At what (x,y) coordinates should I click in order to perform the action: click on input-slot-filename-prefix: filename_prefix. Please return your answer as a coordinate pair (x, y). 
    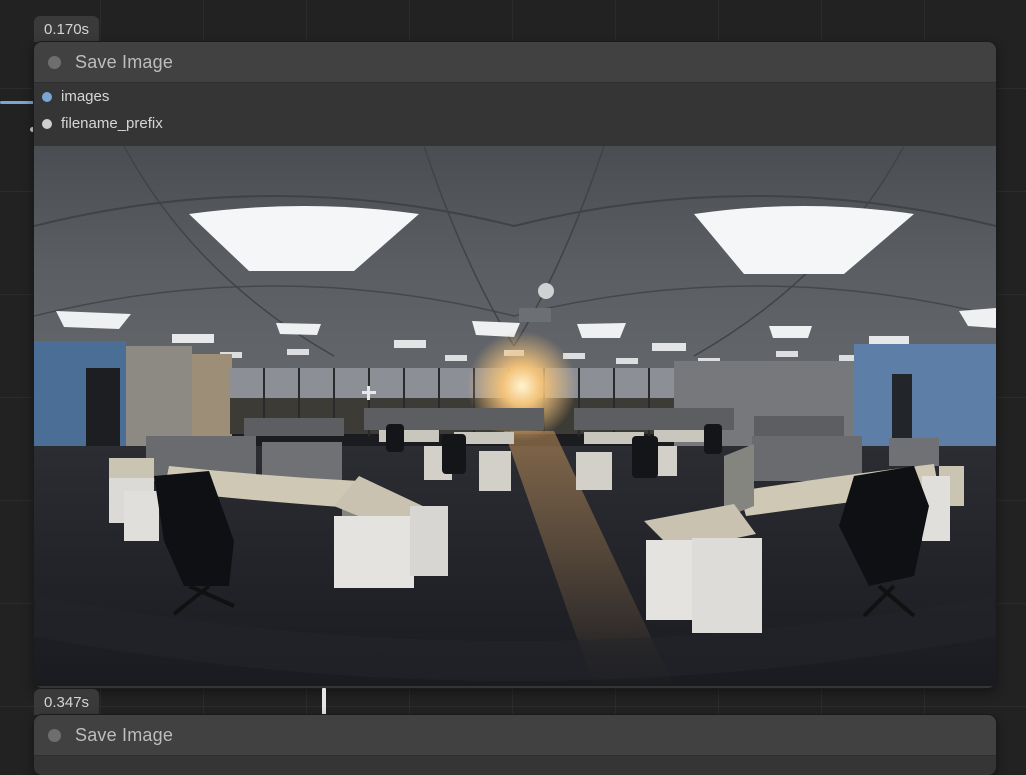
    Looking at the image, I should click on (515, 123).